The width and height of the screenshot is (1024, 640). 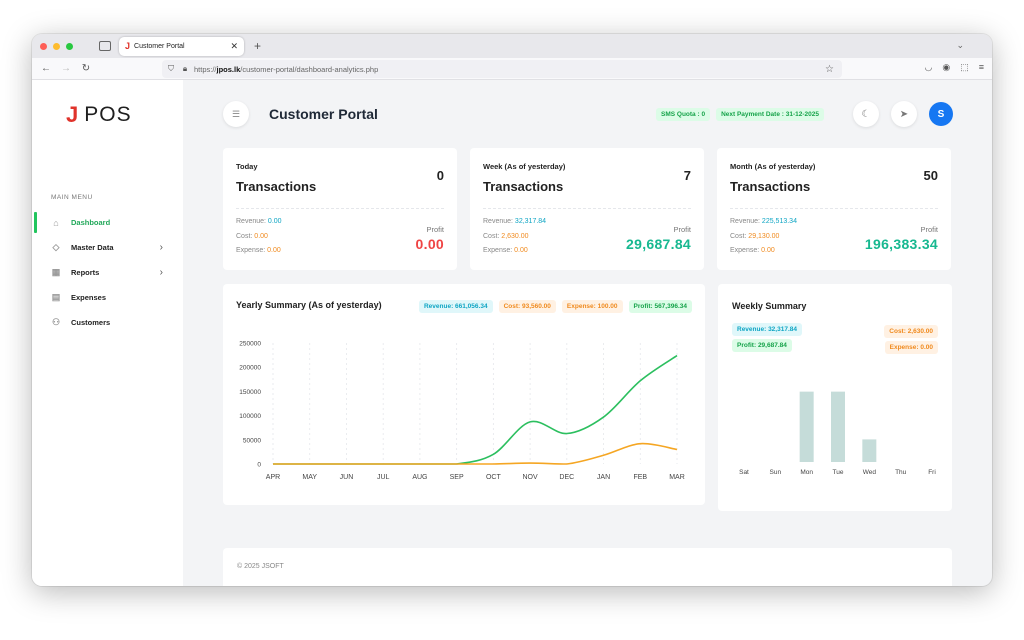 I want to click on x-tick-label: APR, so click(x=273, y=477).